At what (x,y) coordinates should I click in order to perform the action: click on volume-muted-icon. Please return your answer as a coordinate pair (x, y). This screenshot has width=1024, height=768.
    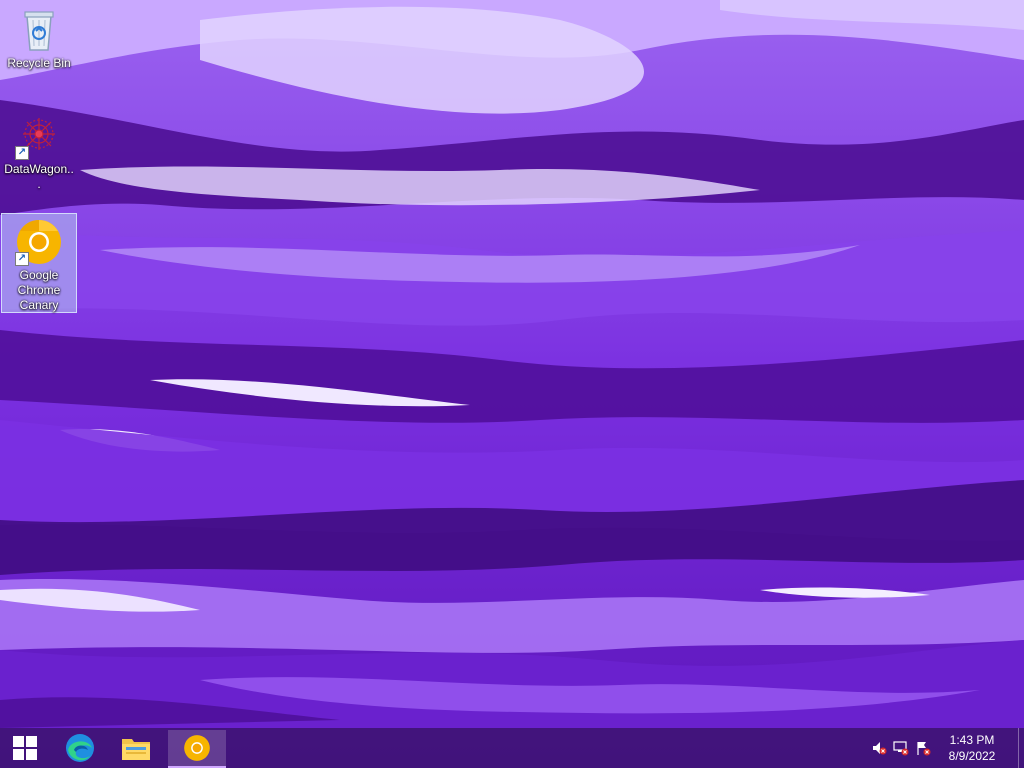
    Looking at the image, I should click on (879, 748).